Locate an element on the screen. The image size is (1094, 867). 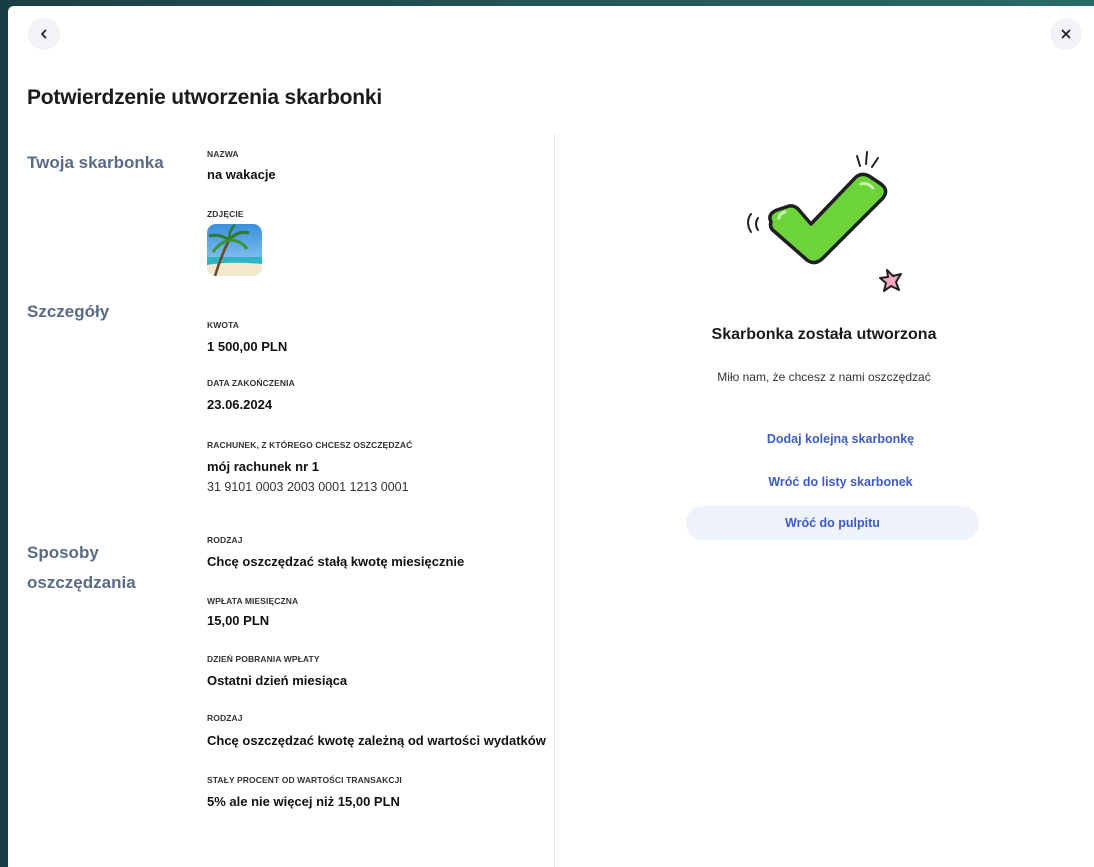
success-subtitle: Miło nam, że chcesz z nami oszczędzać is located at coordinates (824, 377).